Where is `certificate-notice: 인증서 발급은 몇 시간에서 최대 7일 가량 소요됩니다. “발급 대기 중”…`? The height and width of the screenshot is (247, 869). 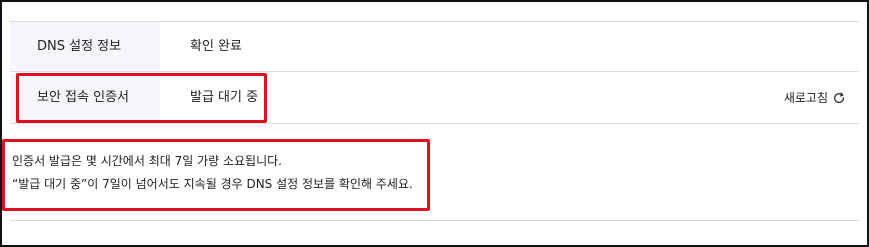
certificate-notice: 인증서 발급은 몇 시간에서 최대 7일 가량 소요됩니다. “발급 대기 중”… is located at coordinates (212, 173).